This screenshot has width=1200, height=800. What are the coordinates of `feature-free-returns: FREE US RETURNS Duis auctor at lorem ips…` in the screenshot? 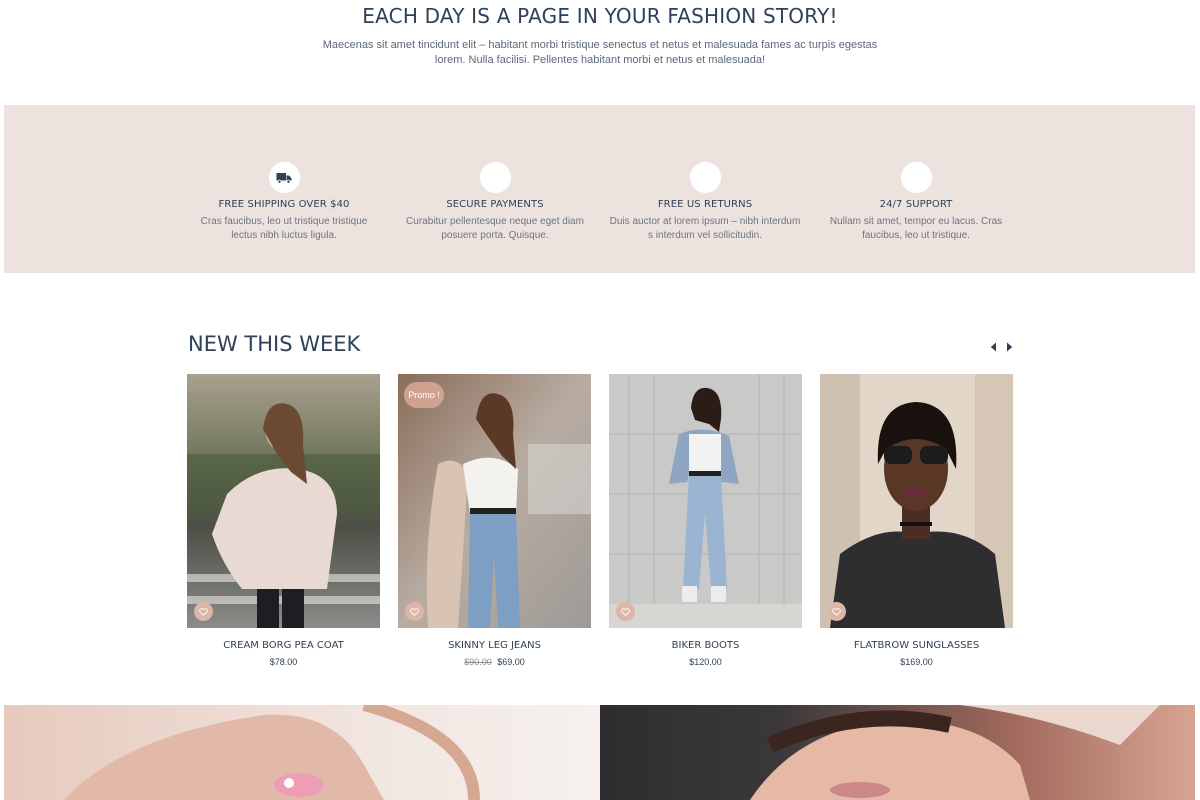 It's located at (705, 201).